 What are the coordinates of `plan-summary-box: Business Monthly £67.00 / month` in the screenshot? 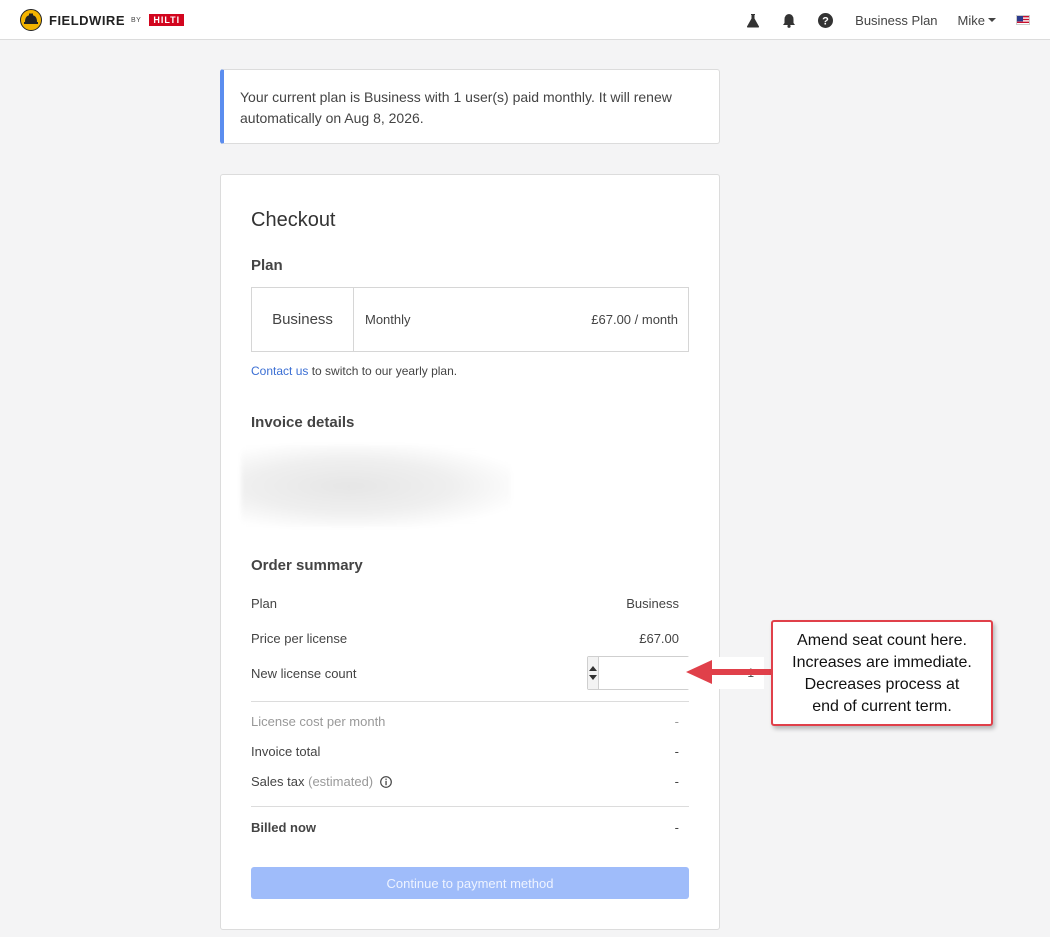 It's located at (470, 319).